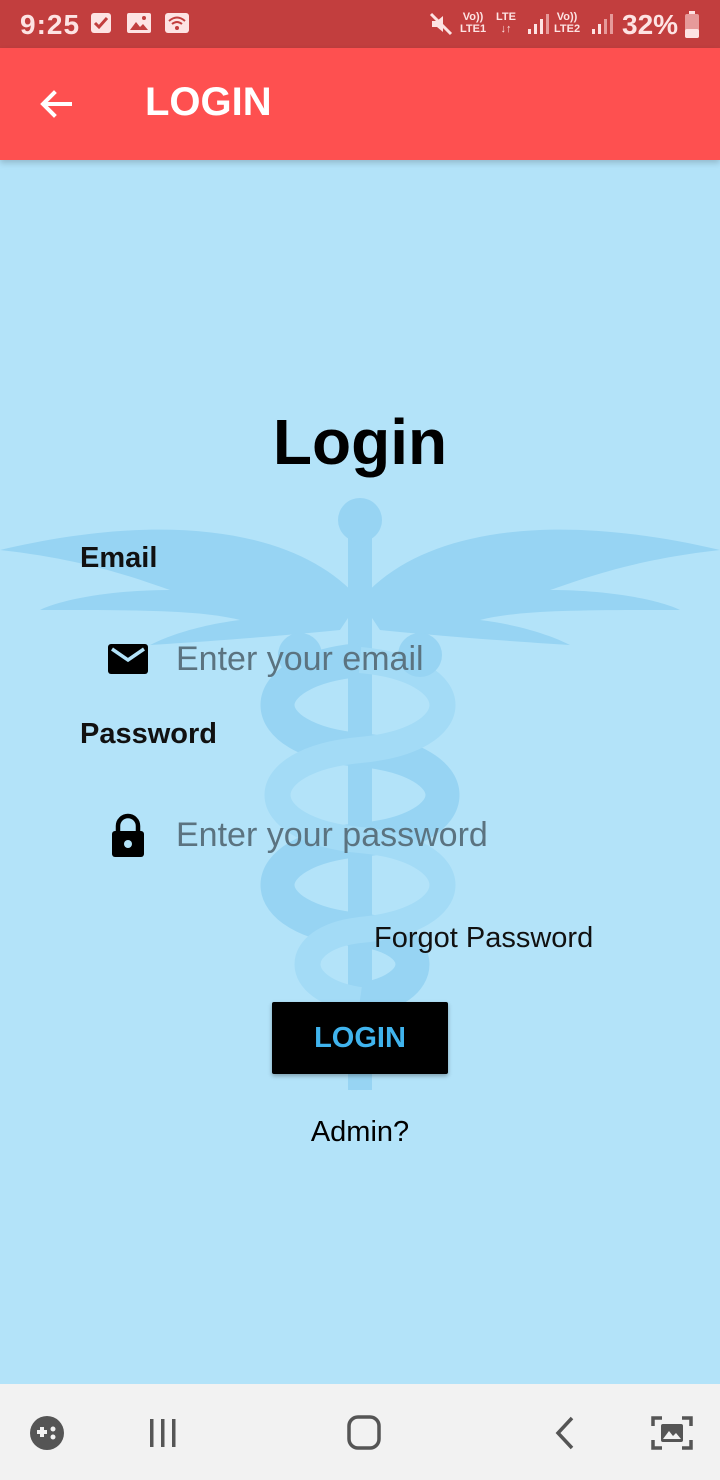  I want to click on signal-2-icon, so click(602, 24).